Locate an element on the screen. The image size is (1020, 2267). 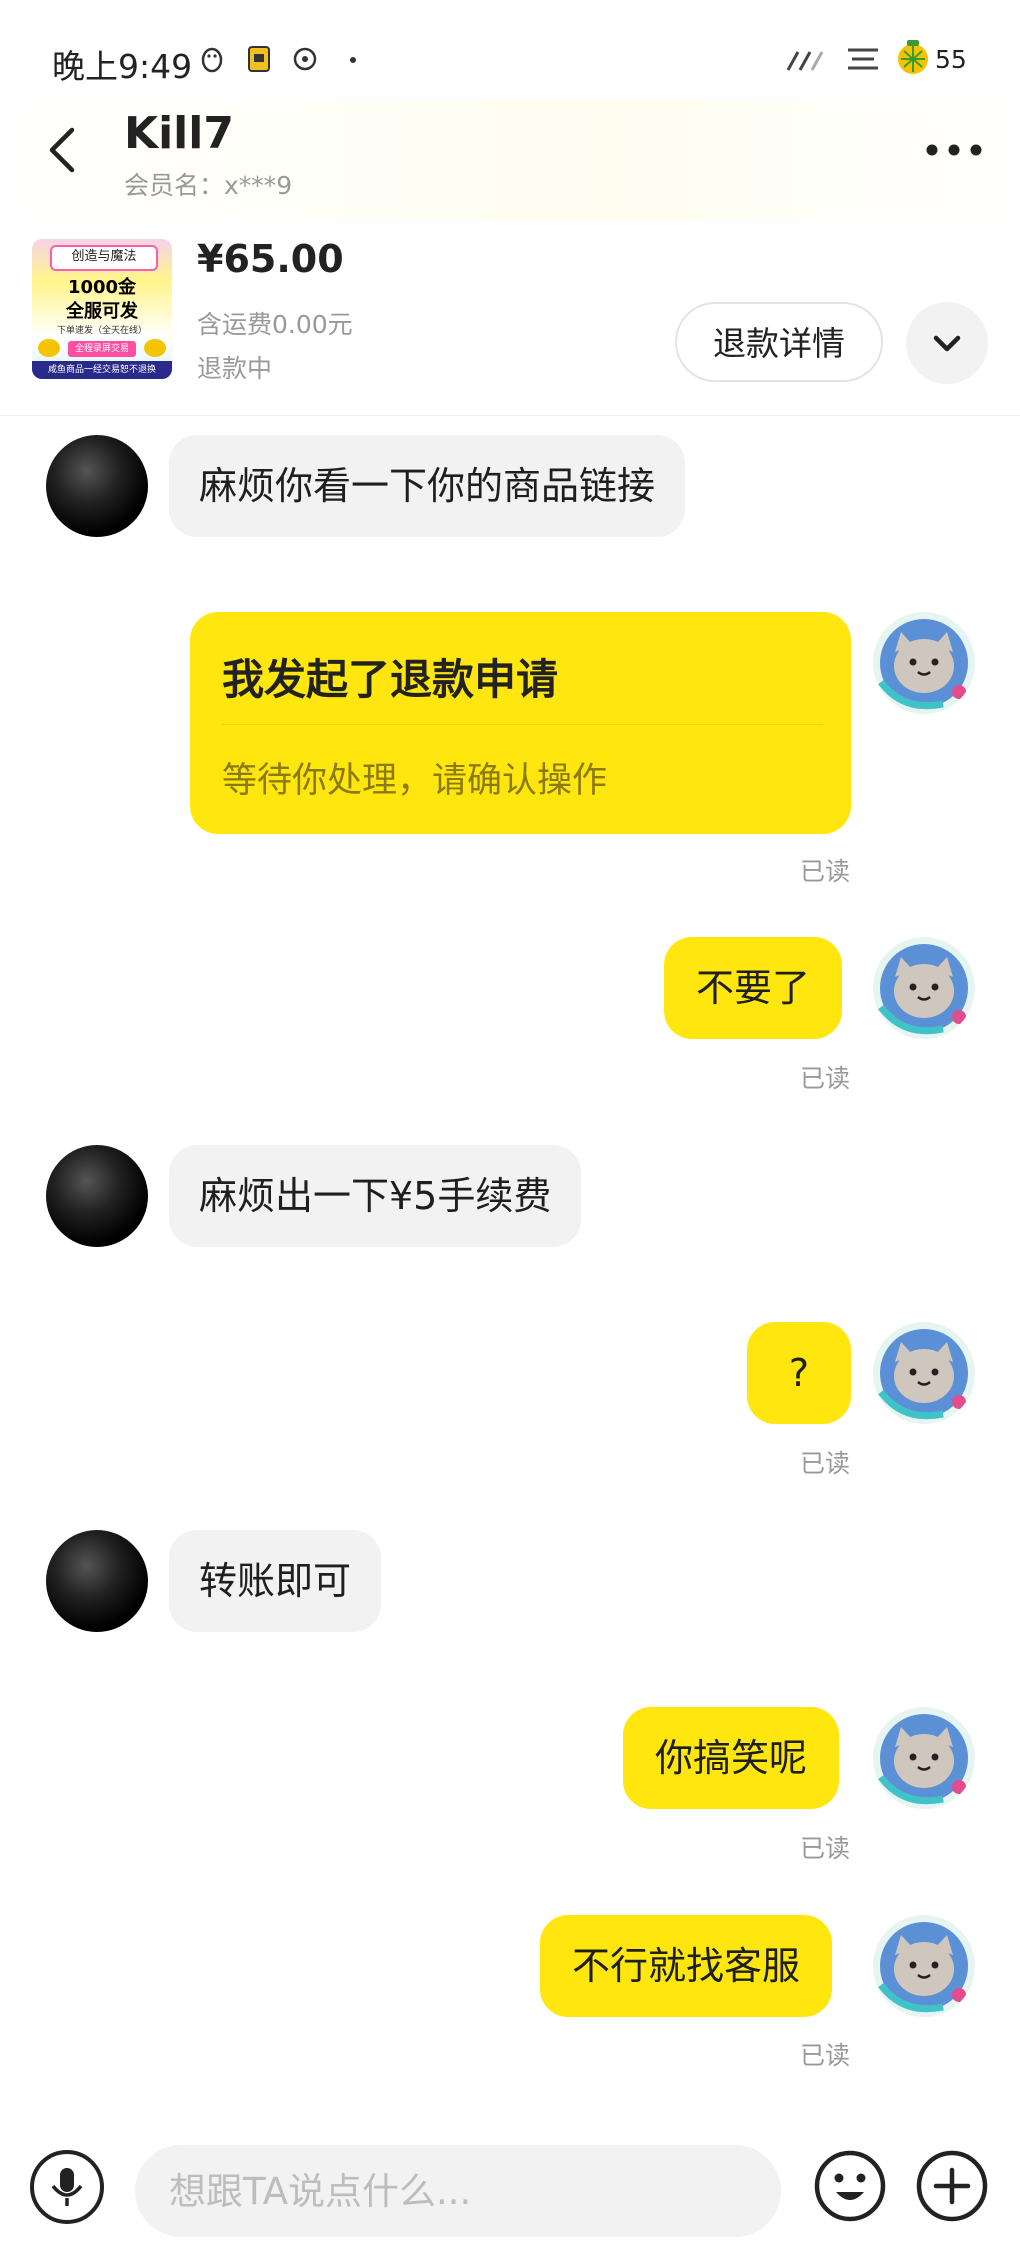
more-notifications-dot is located at coordinates (353, 60).